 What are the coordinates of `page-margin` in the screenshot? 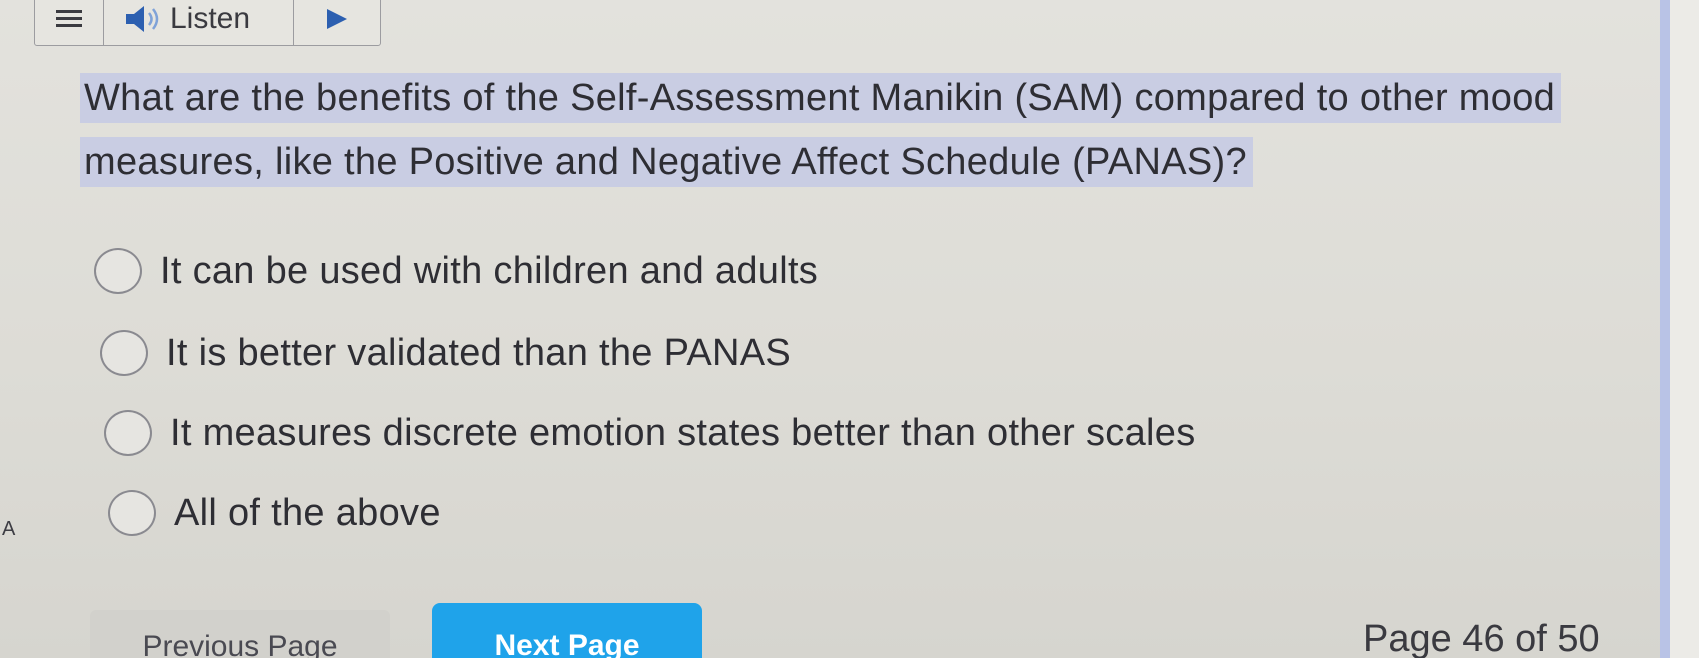 It's located at (1684, 329).